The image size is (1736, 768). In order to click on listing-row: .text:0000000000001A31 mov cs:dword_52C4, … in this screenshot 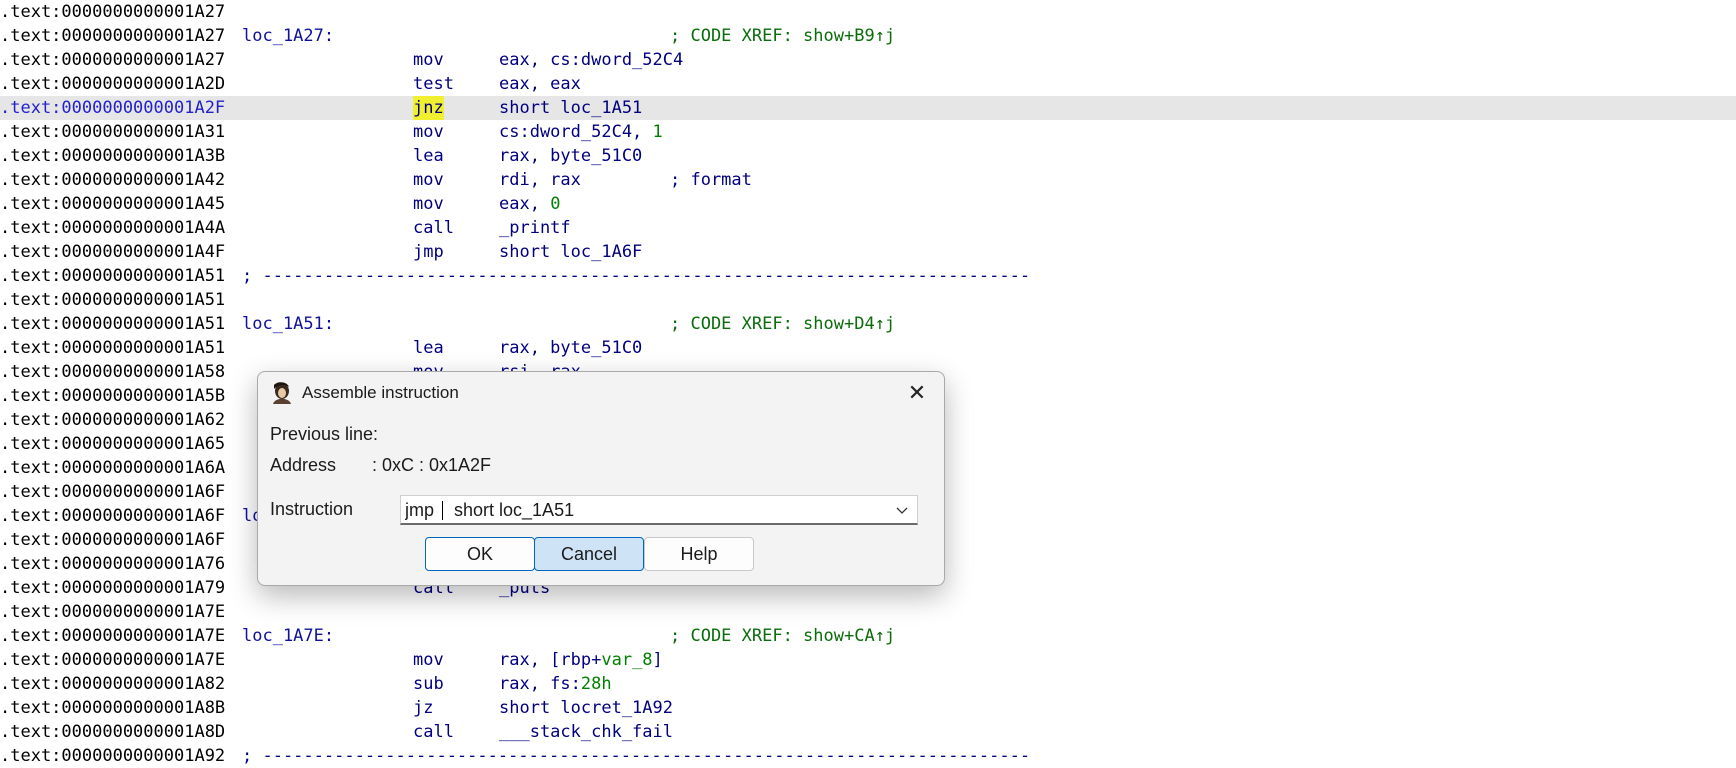, I will do `click(868, 132)`.